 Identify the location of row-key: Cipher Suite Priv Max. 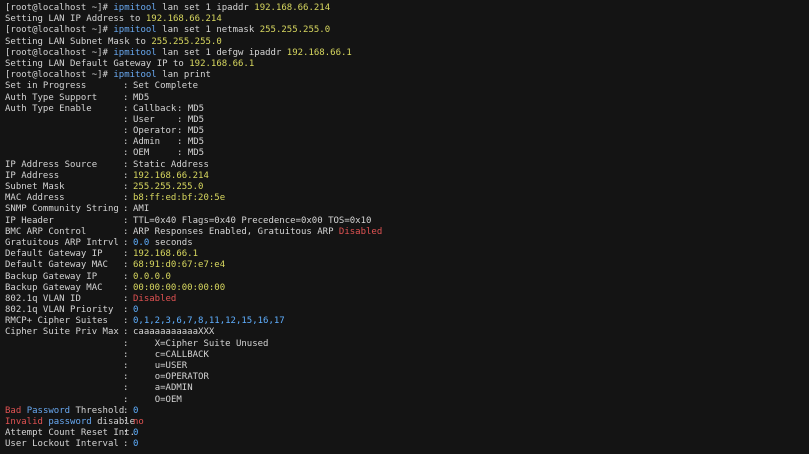
(62, 332).